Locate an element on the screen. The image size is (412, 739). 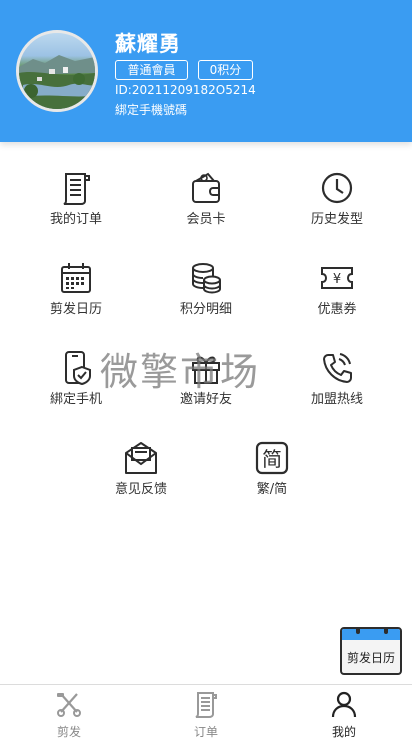
bind-phone-link: 綁定手機號碼 is located at coordinates (151, 109).